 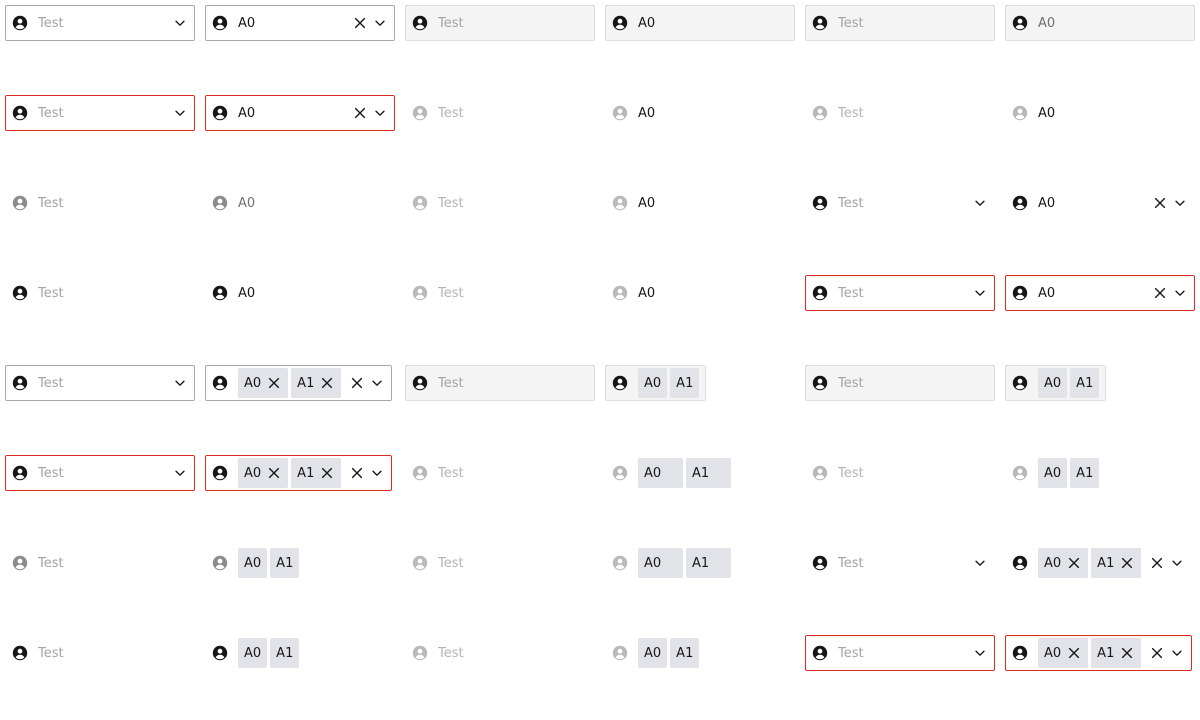 What do you see at coordinates (100, 653) in the screenshot?
I see `select-cell: Test` at bounding box center [100, 653].